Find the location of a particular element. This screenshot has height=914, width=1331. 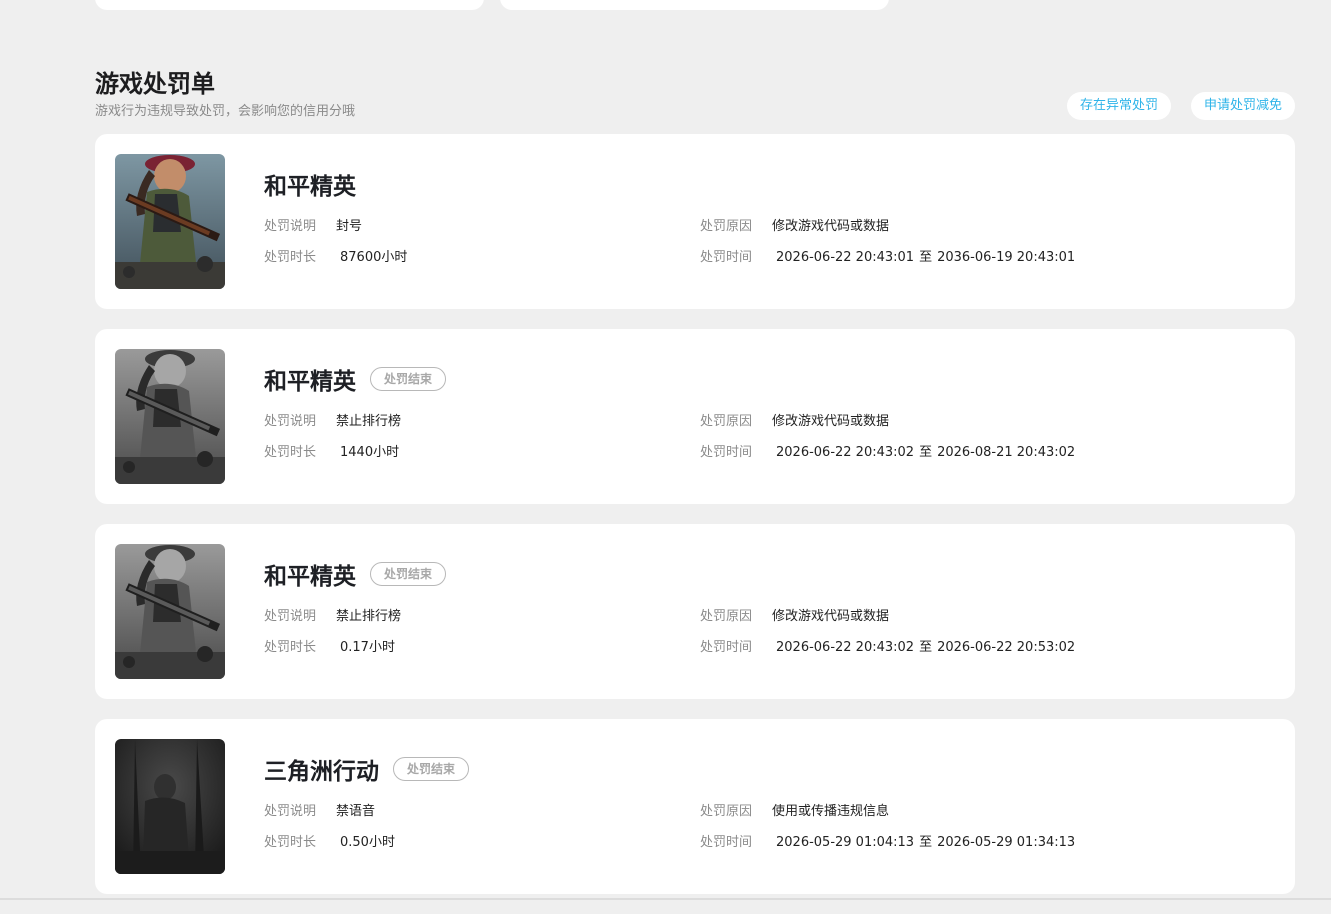

delta-force-cover-icon is located at coordinates (170, 806).